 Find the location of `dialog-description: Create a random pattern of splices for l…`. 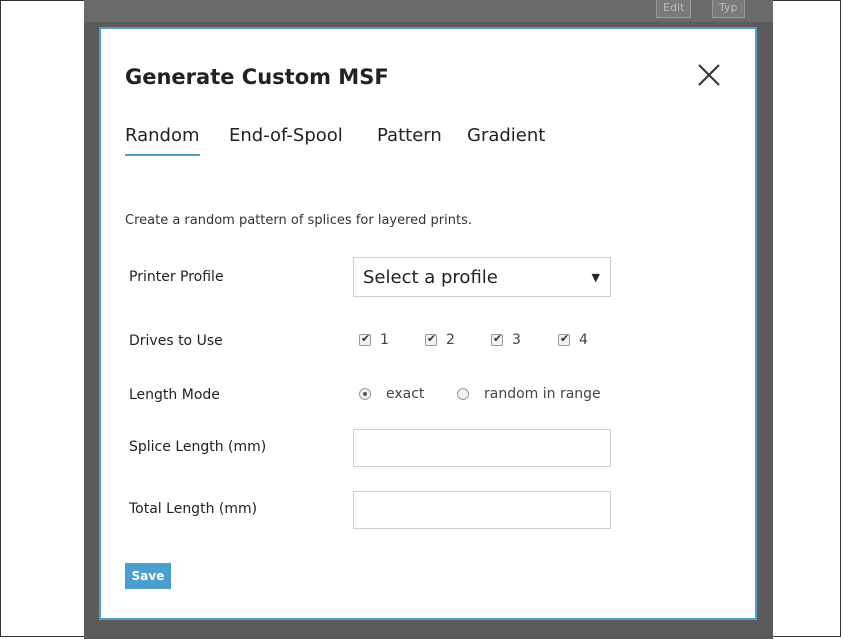

dialog-description: Create a random pattern of splices for l… is located at coordinates (299, 220).